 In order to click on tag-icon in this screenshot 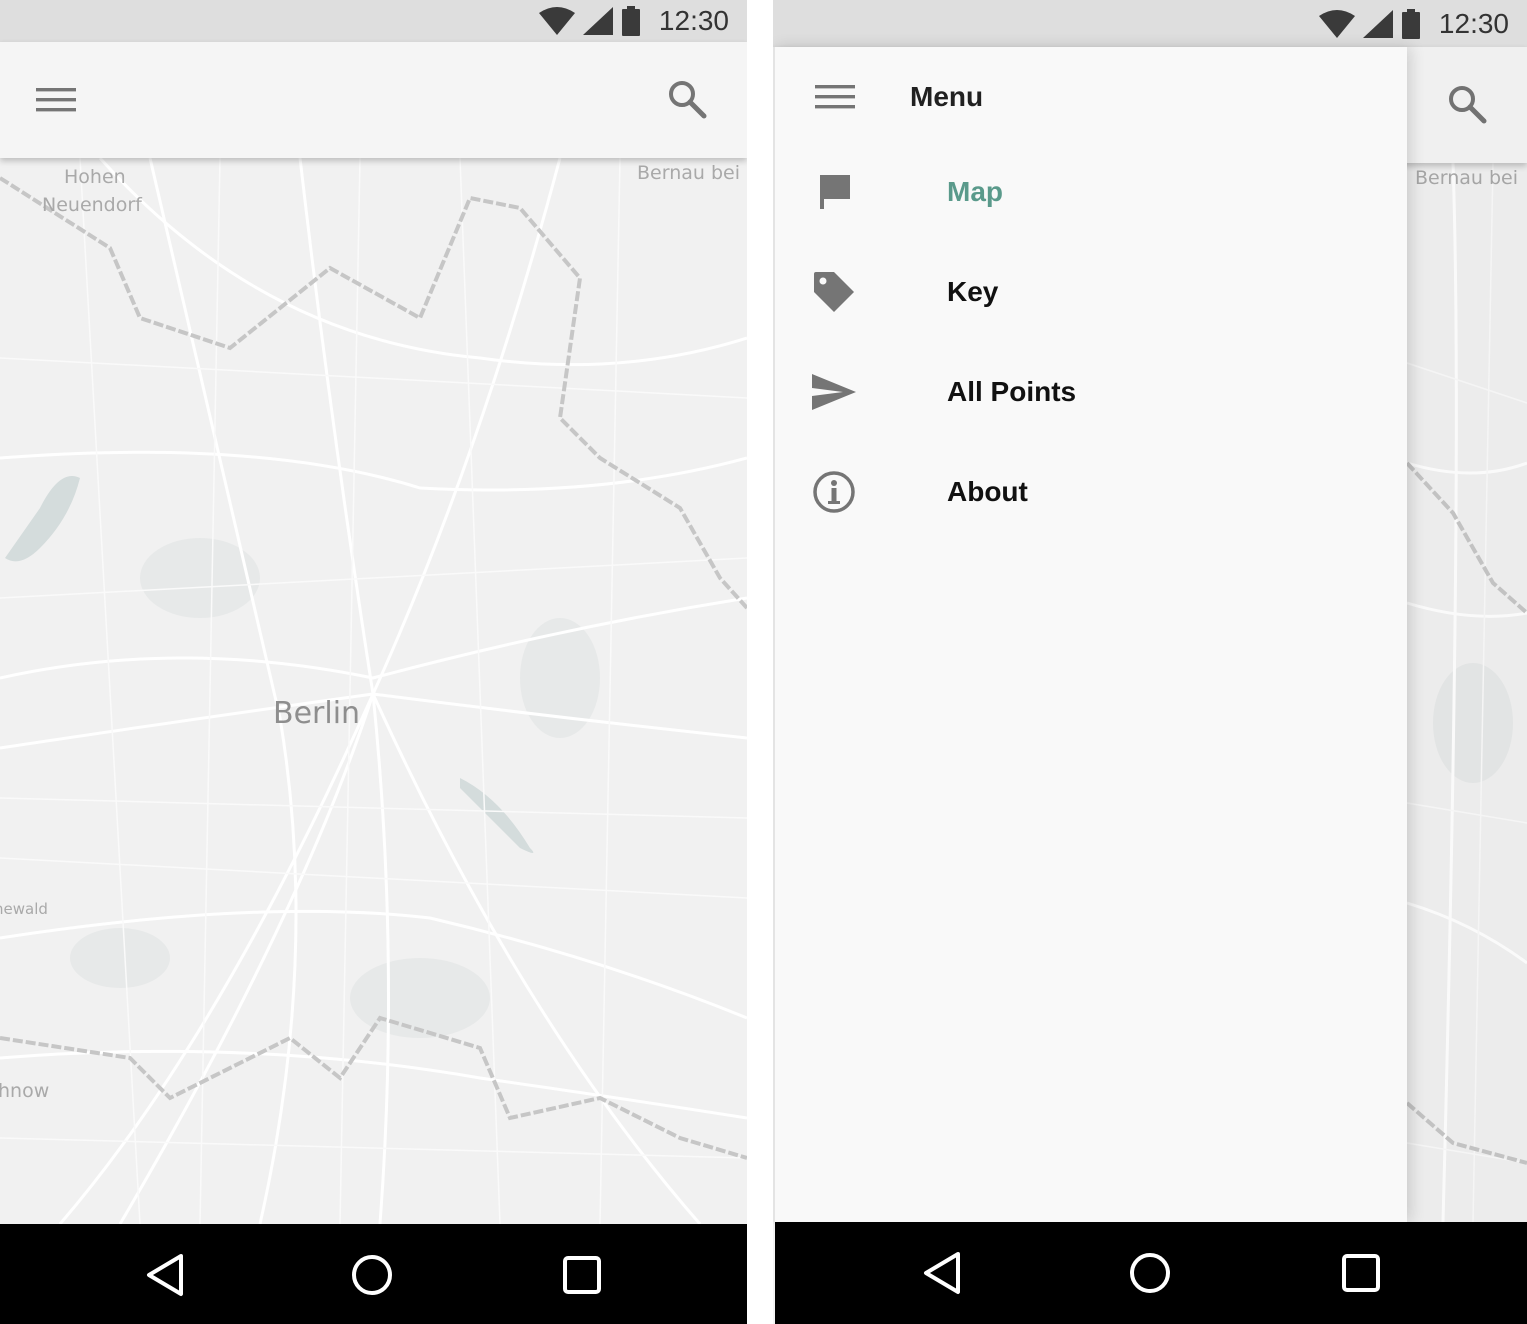, I will do `click(834, 292)`.